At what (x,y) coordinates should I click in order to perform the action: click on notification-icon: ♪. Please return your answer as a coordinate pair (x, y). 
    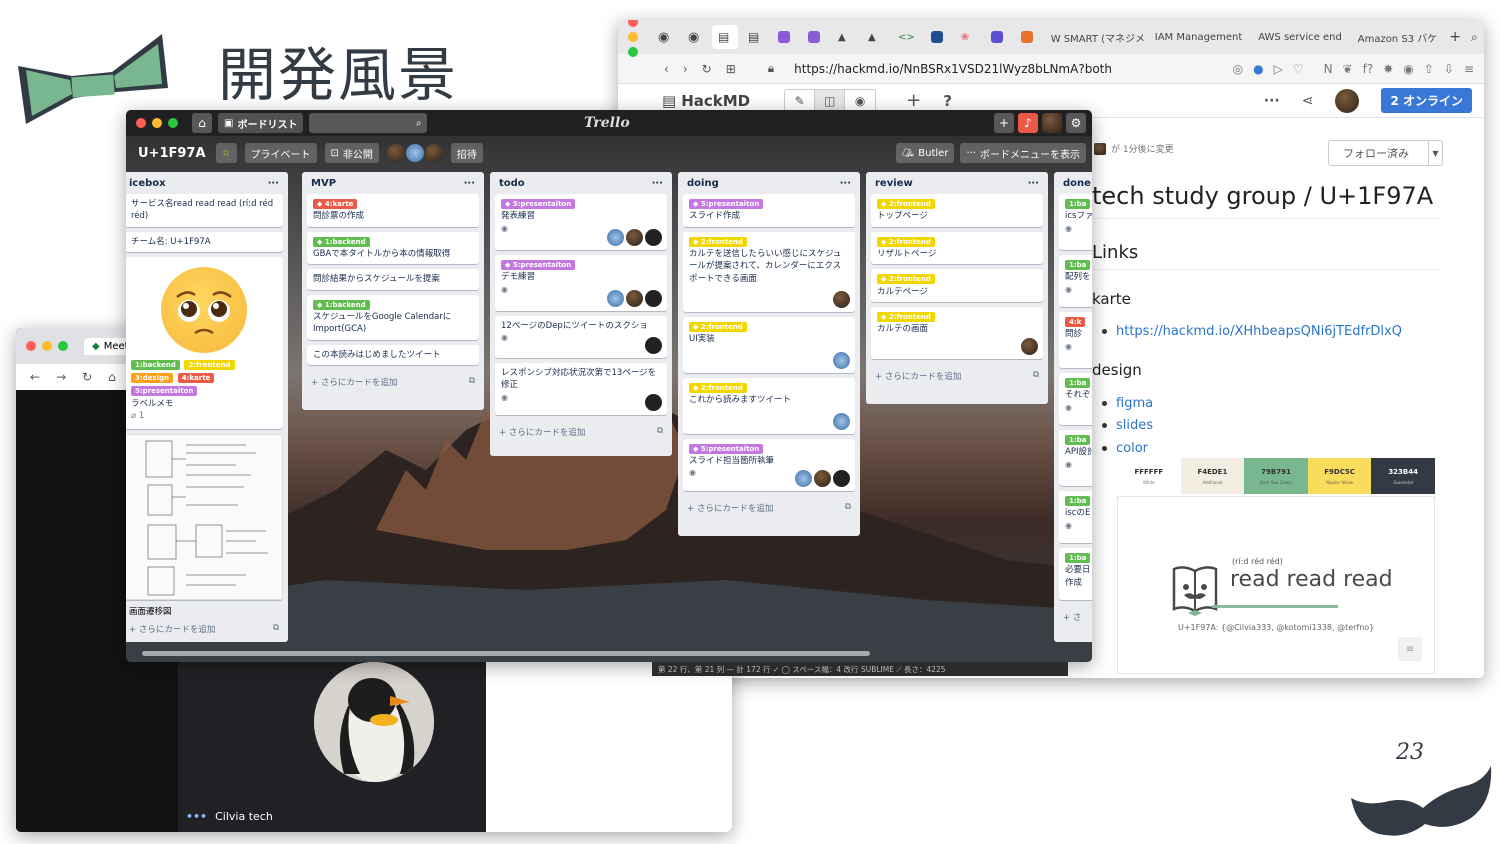
    Looking at the image, I should click on (1028, 123).